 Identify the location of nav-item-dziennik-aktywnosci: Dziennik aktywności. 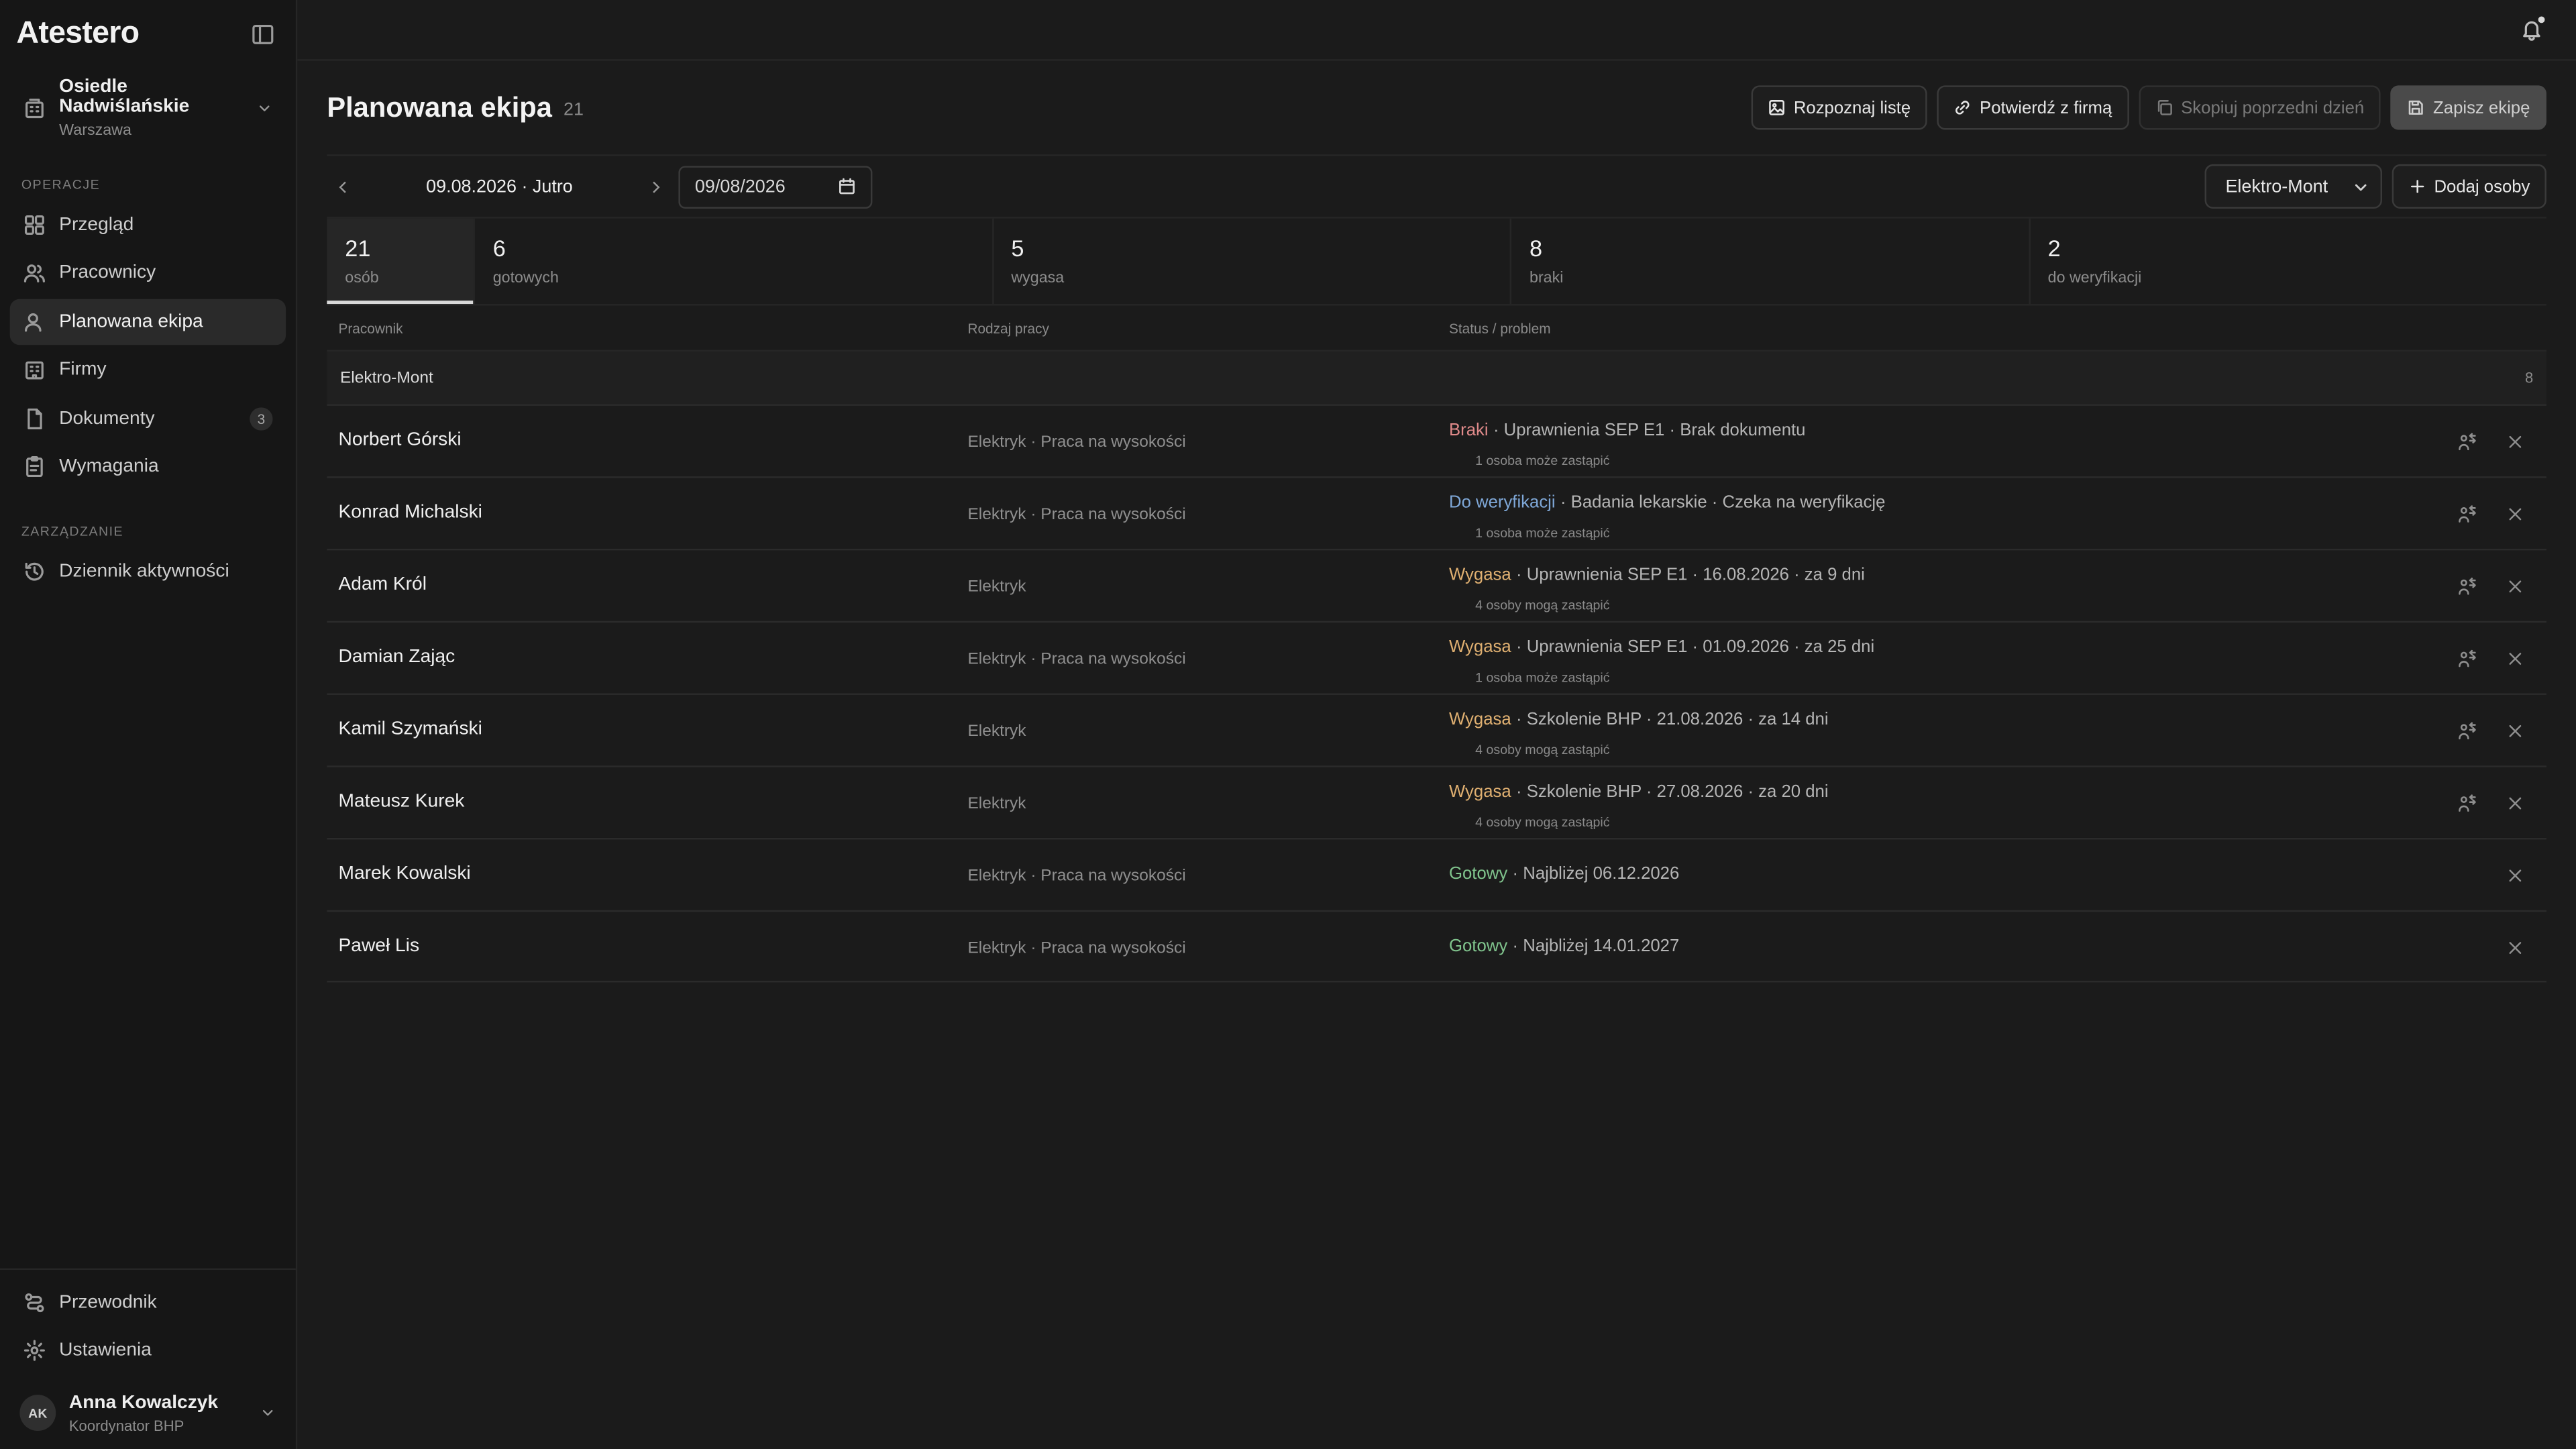
(148, 572).